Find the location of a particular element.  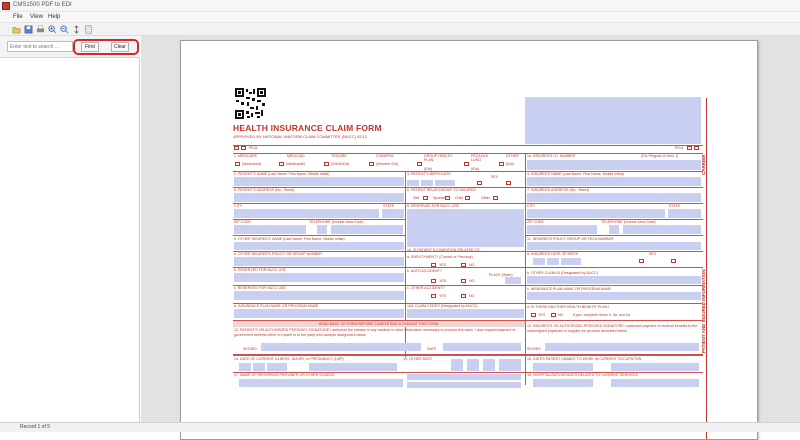

search-row: Find Clear is located at coordinates (70, 47).